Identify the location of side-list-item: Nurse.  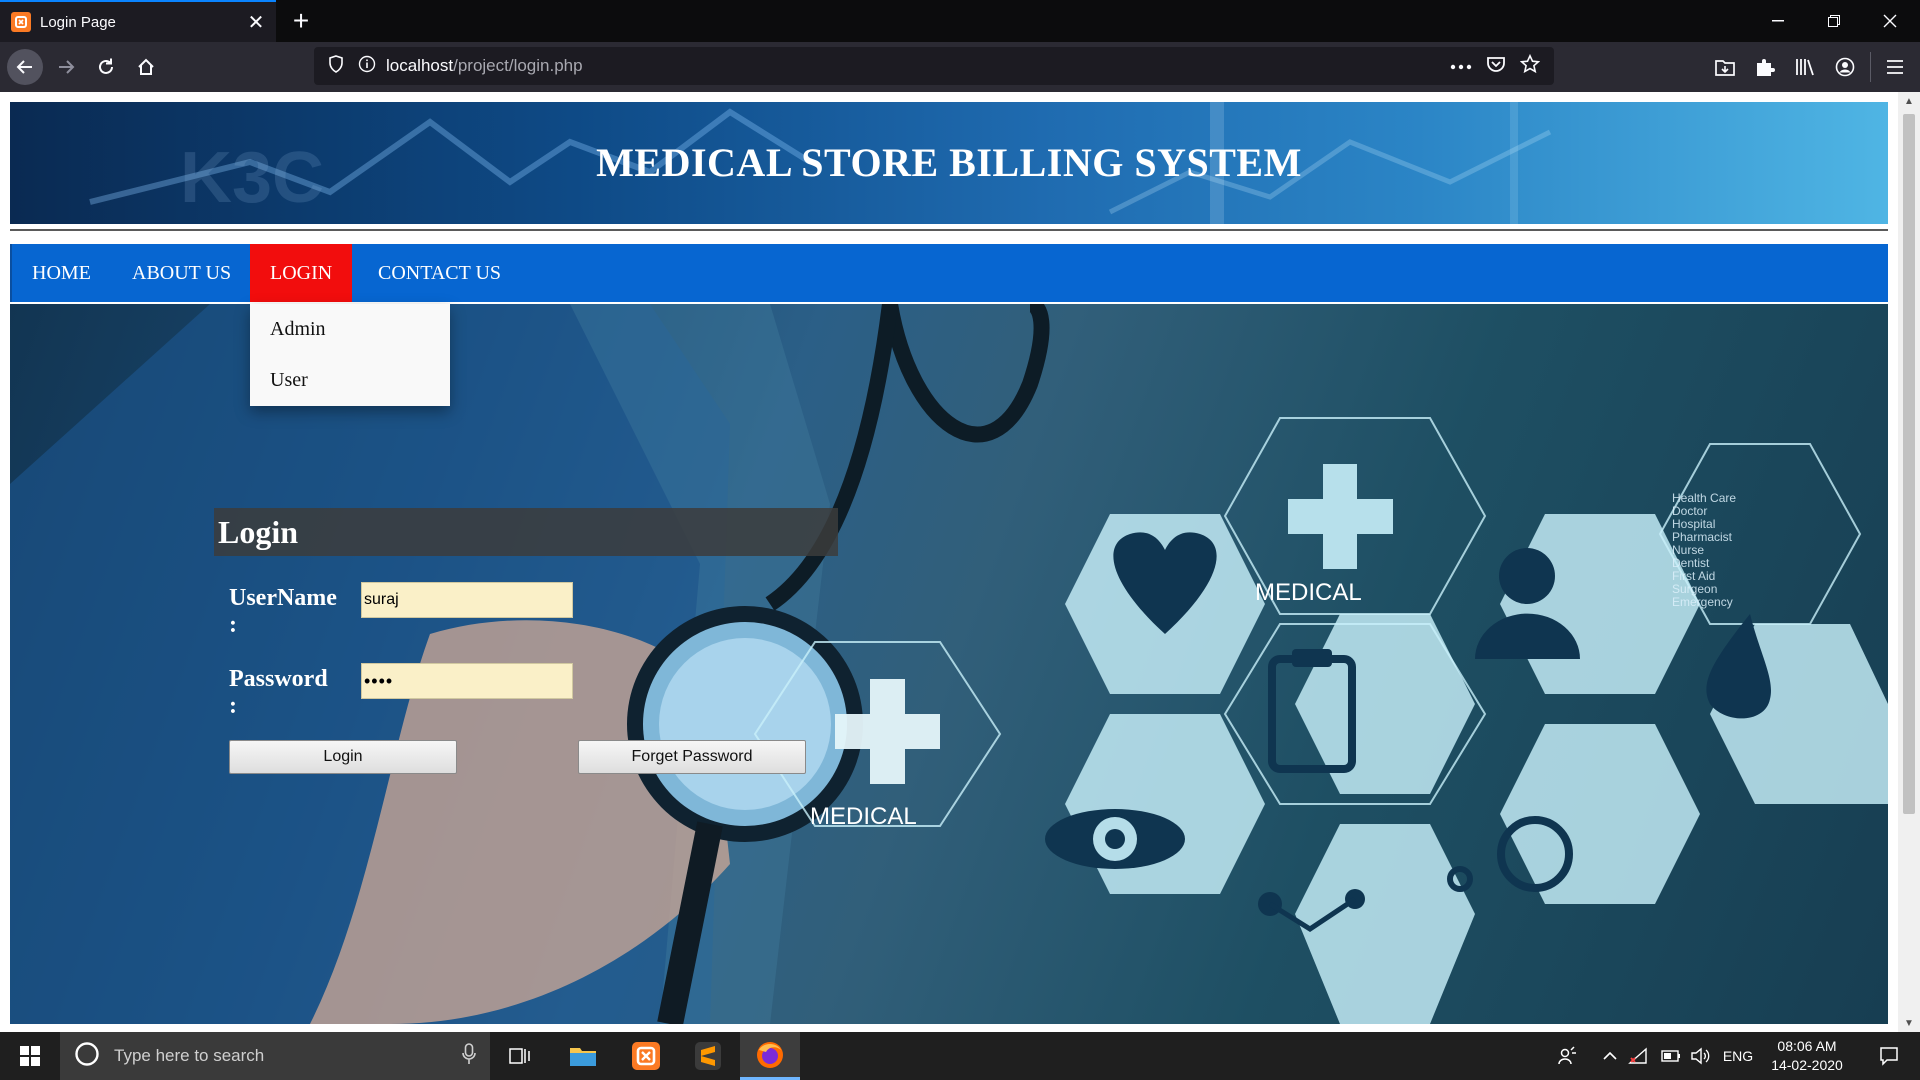
(1688, 550).